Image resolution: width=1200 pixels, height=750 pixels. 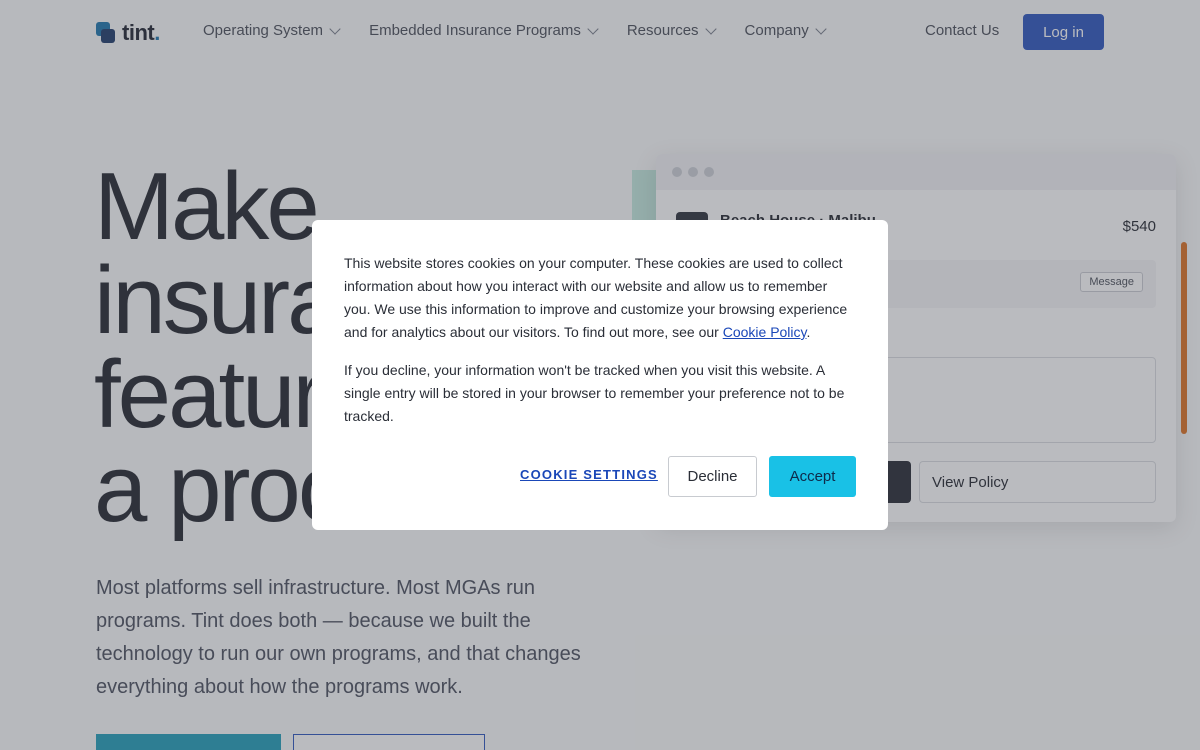 What do you see at coordinates (765, 332) in the screenshot?
I see `cookie-policy-link: Cookie Policy` at bounding box center [765, 332].